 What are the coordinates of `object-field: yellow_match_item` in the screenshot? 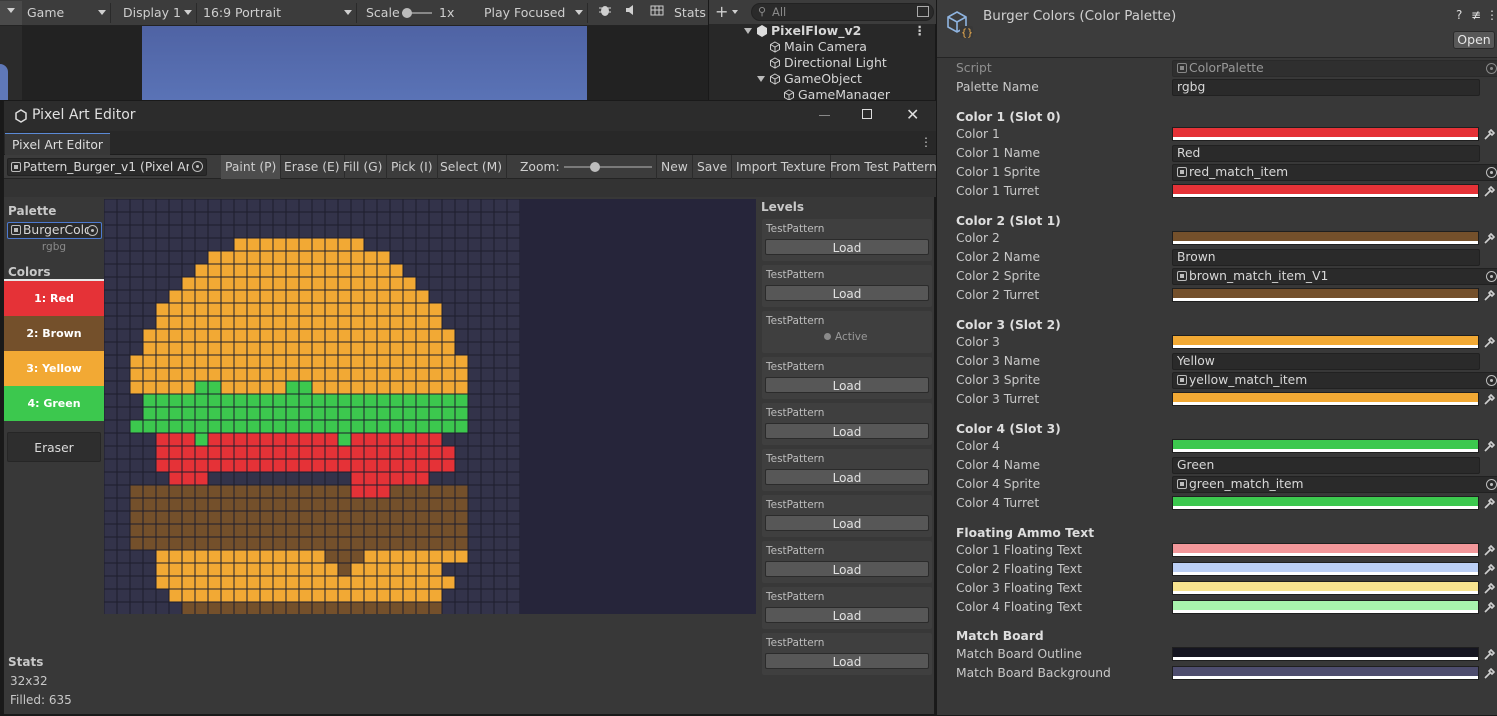 It's located at (1334, 380).